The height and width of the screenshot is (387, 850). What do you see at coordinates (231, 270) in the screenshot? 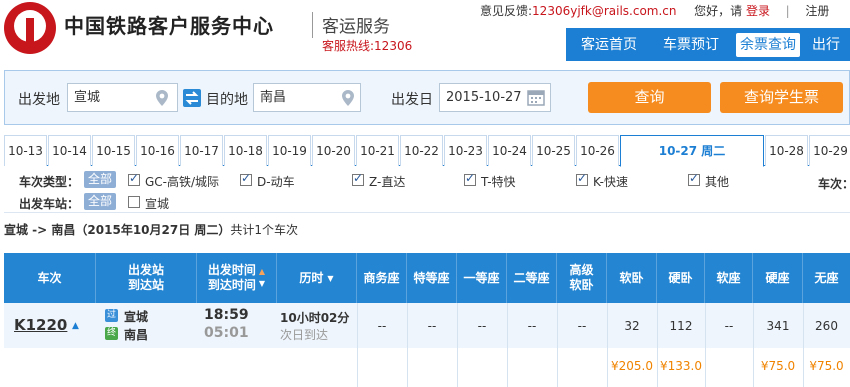
I see `col-depart-time: 出发时间` at bounding box center [231, 270].